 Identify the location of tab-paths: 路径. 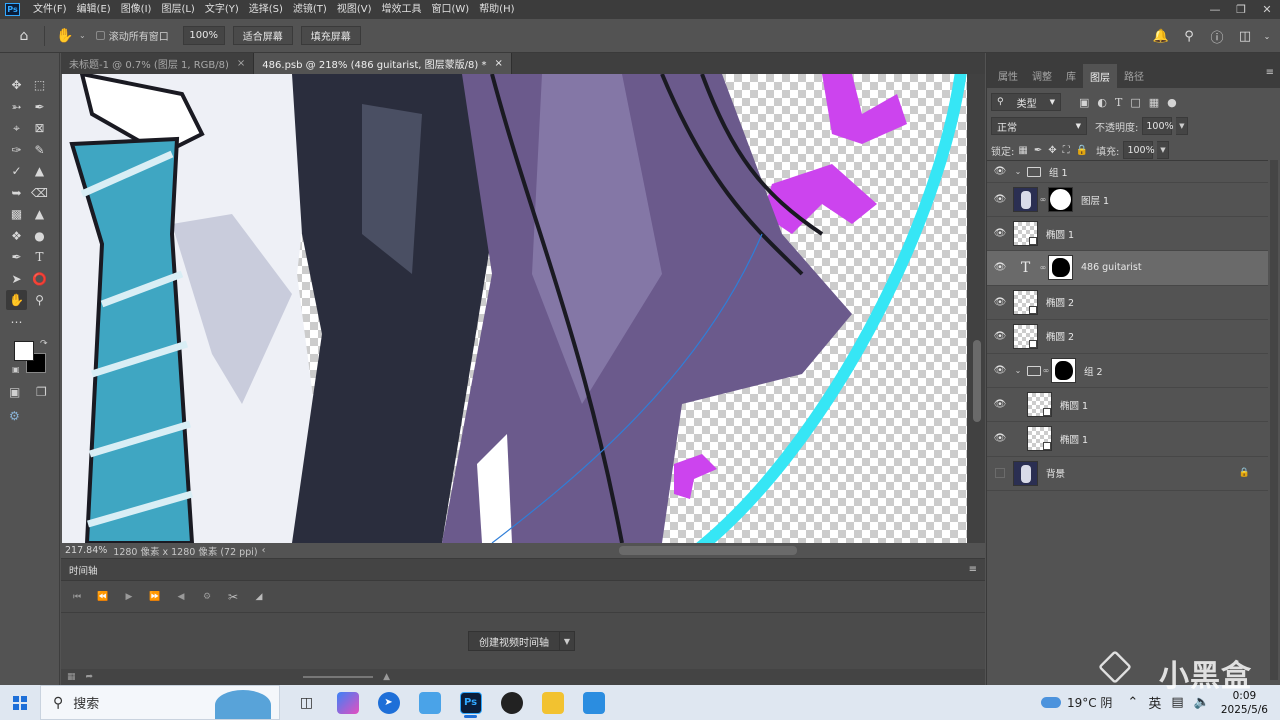
(1134, 75).